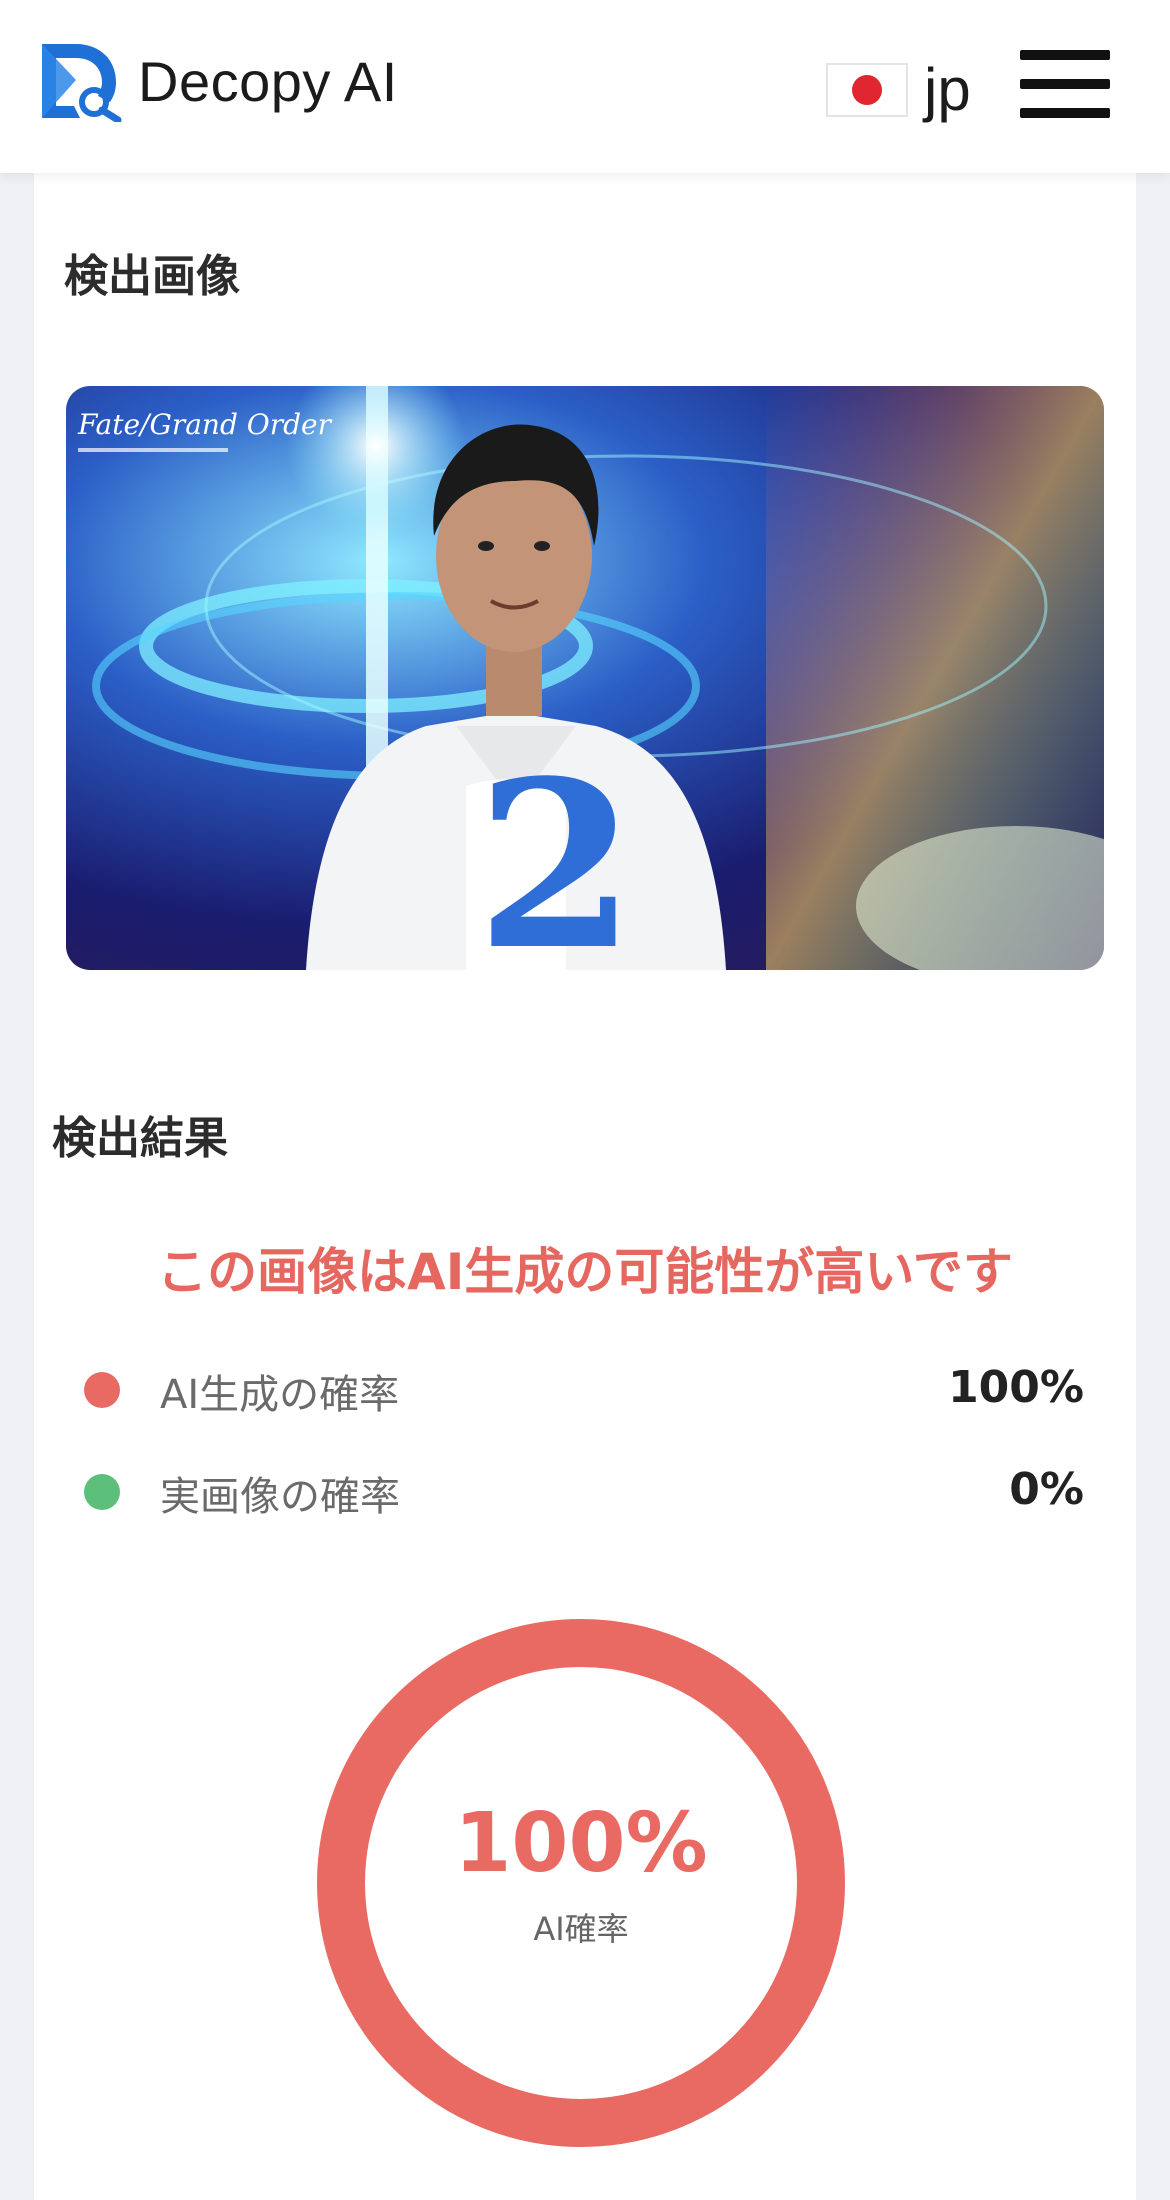 The width and height of the screenshot is (1170, 2200). I want to click on ai-dot-icon, so click(102, 1390).